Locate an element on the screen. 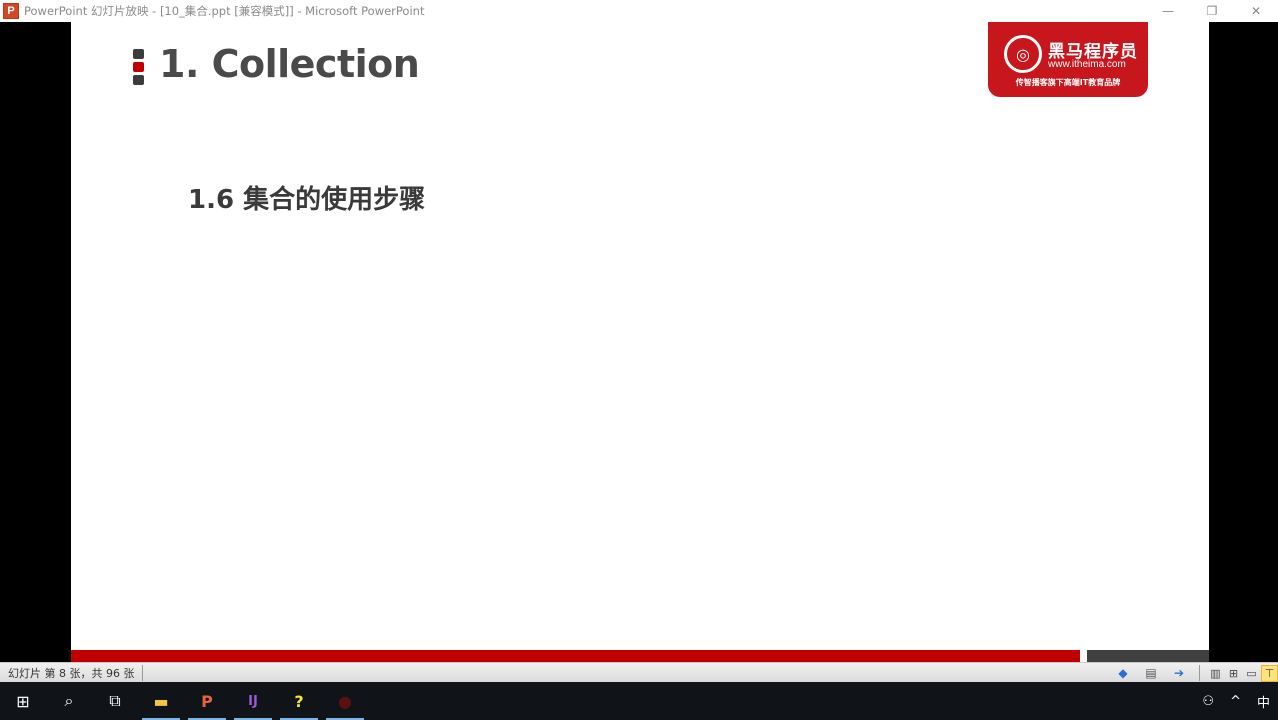 Image resolution: width=1278 pixels, height=720 pixels. footer-red-bar is located at coordinates (575, 656).